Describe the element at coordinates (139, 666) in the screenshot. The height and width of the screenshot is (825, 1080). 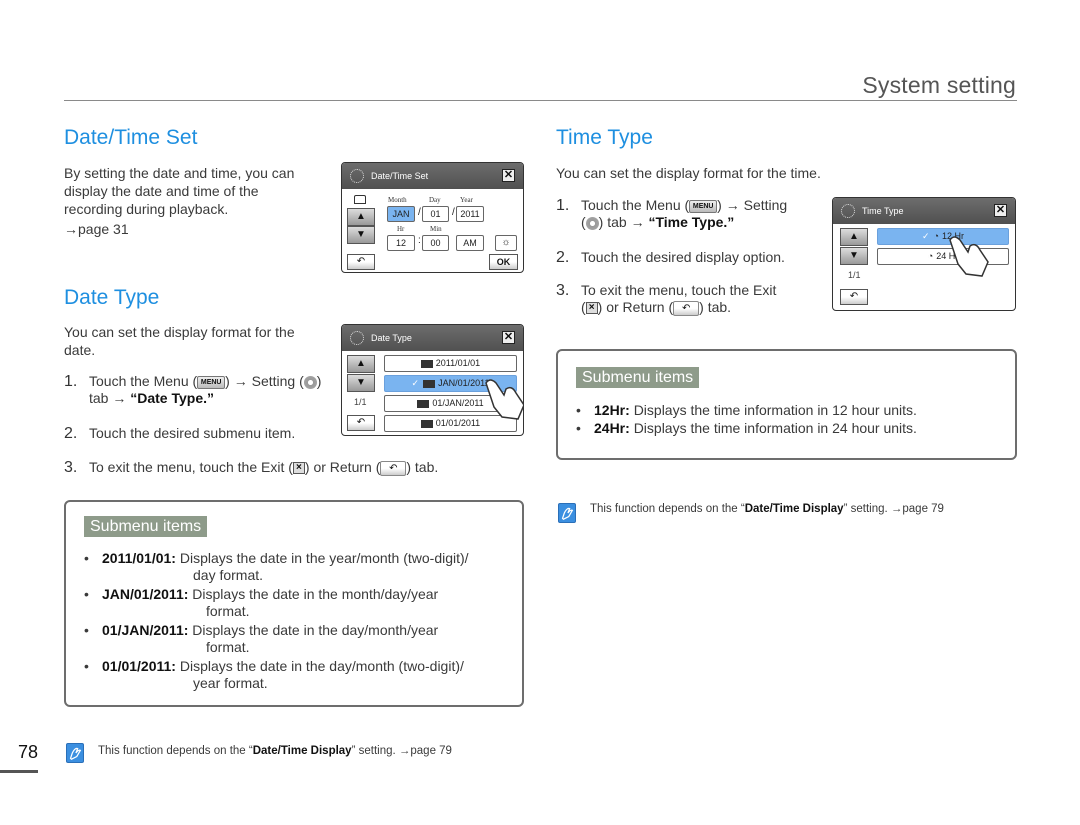
I see `submenu-item-key: 01/01/2011:` at that location.